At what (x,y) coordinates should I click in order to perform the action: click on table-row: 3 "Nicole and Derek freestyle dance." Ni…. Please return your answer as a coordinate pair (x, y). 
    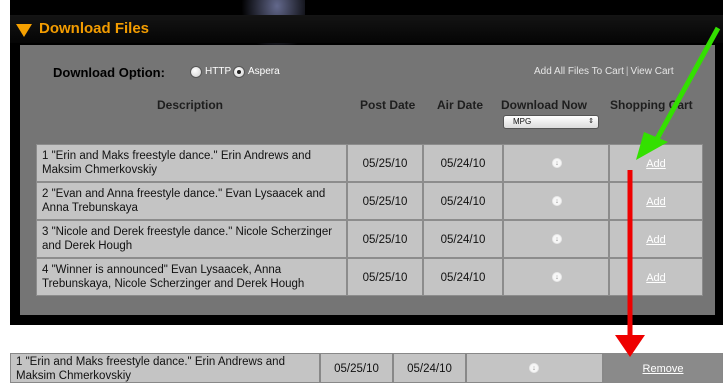
    Looking at the image, I should click on (369, 239).